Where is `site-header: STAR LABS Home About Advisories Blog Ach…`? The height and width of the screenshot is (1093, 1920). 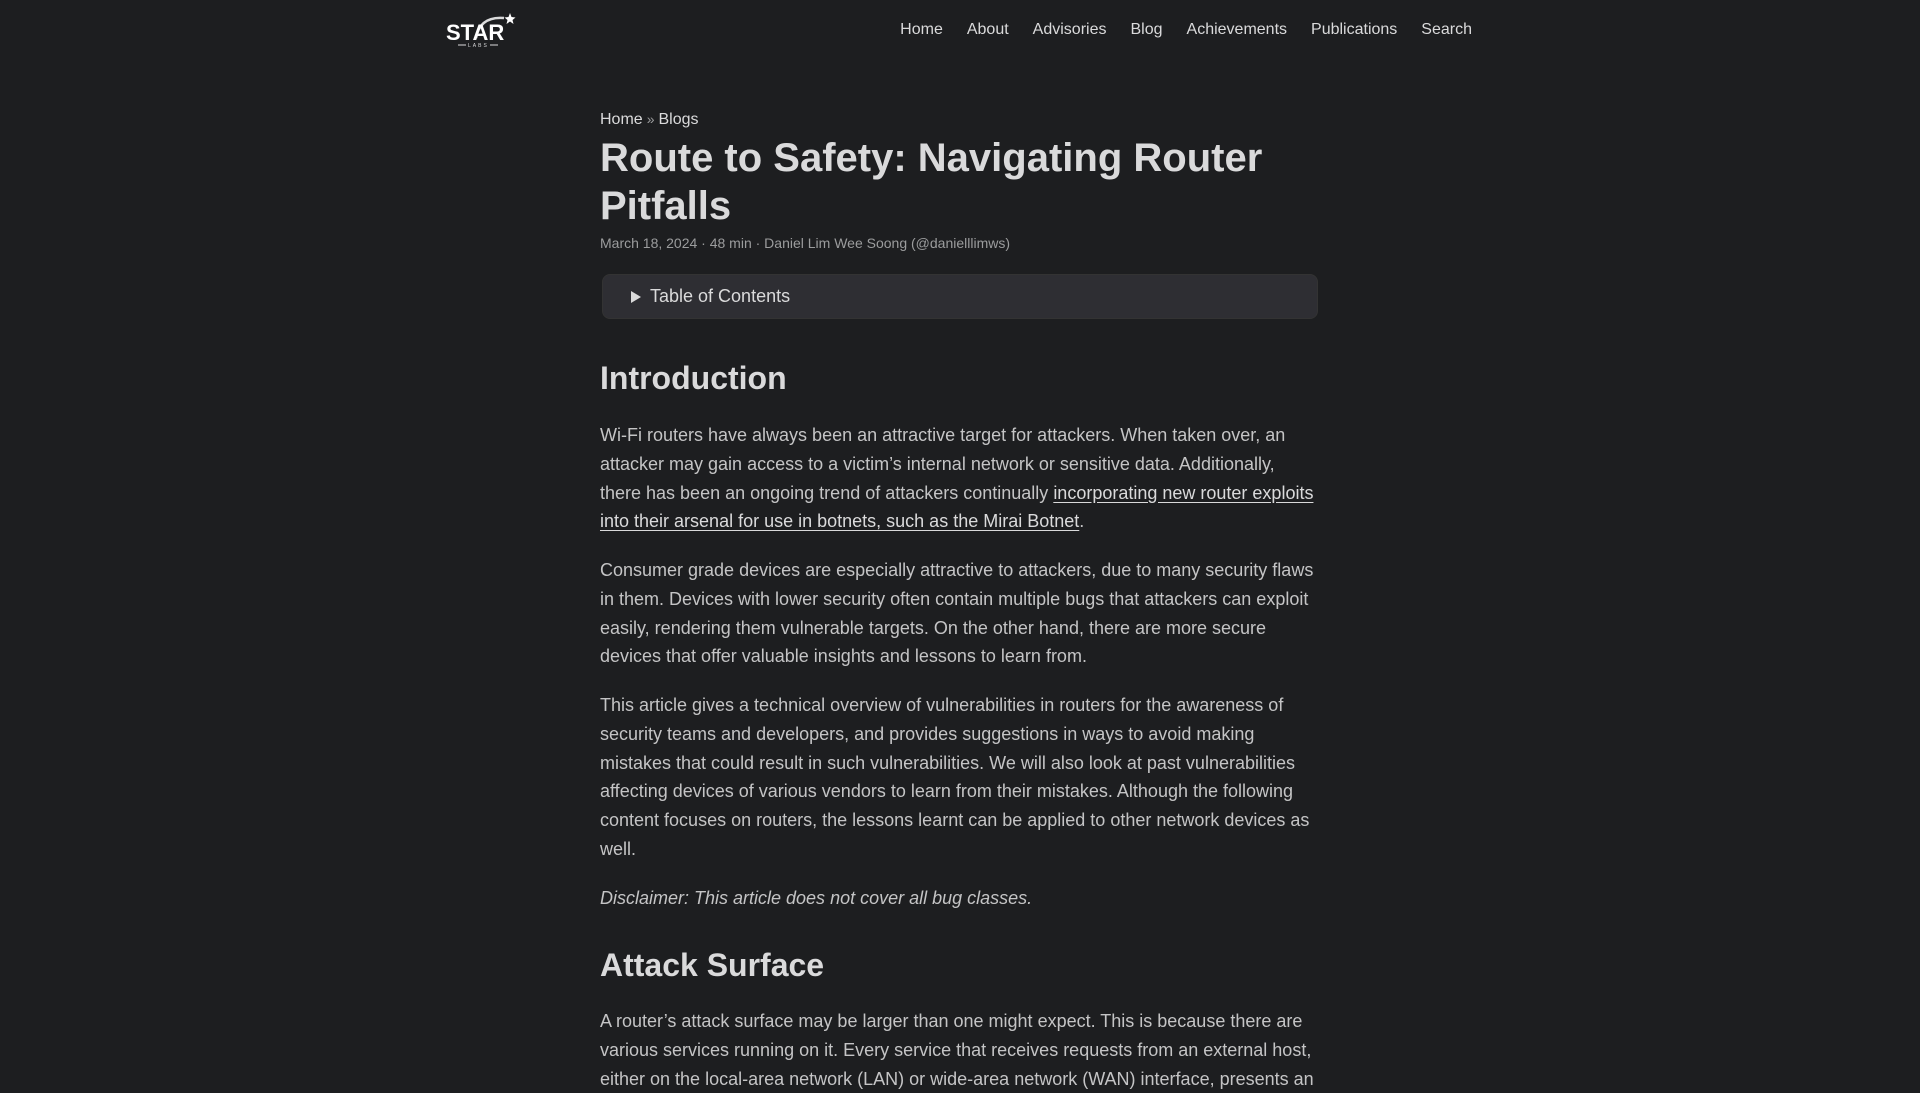
site-header: STAR LABS Home About Advisories Blog Ach… is located at coordinates (960, 30).